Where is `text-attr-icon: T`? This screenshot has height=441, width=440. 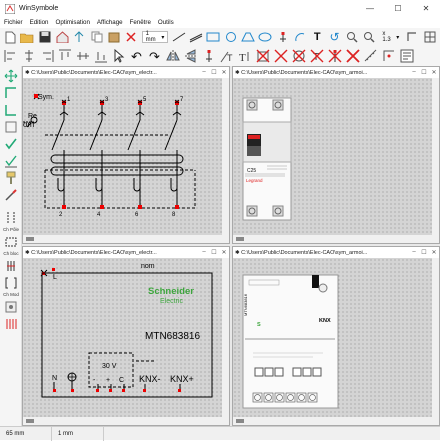 text-attr-icon: T is located at coordinates (226, 56).